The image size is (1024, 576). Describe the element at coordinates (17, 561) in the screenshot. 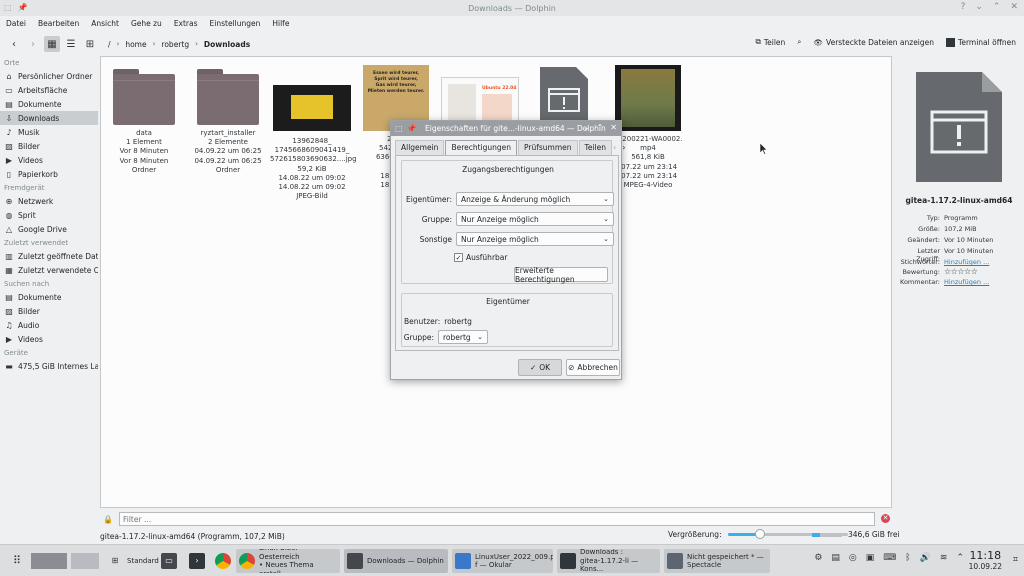

I see `application-launcher: ⠿` at that location.